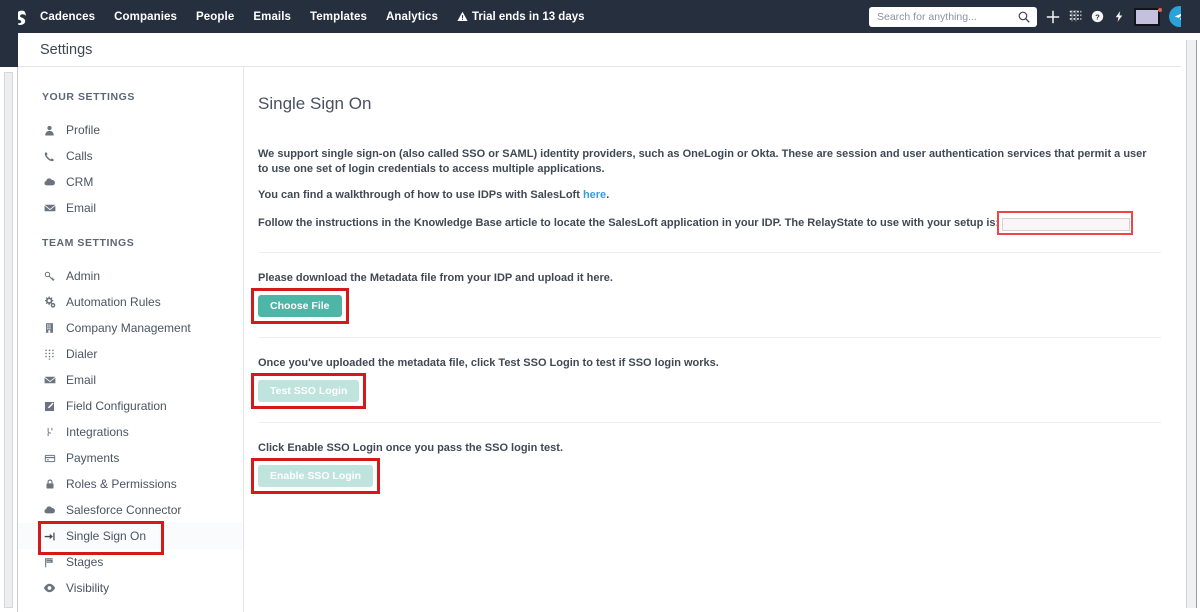  Describe the element at coordinates (1119, 16) in the screenshot. I see `lightning-bolt-icon` at that location.